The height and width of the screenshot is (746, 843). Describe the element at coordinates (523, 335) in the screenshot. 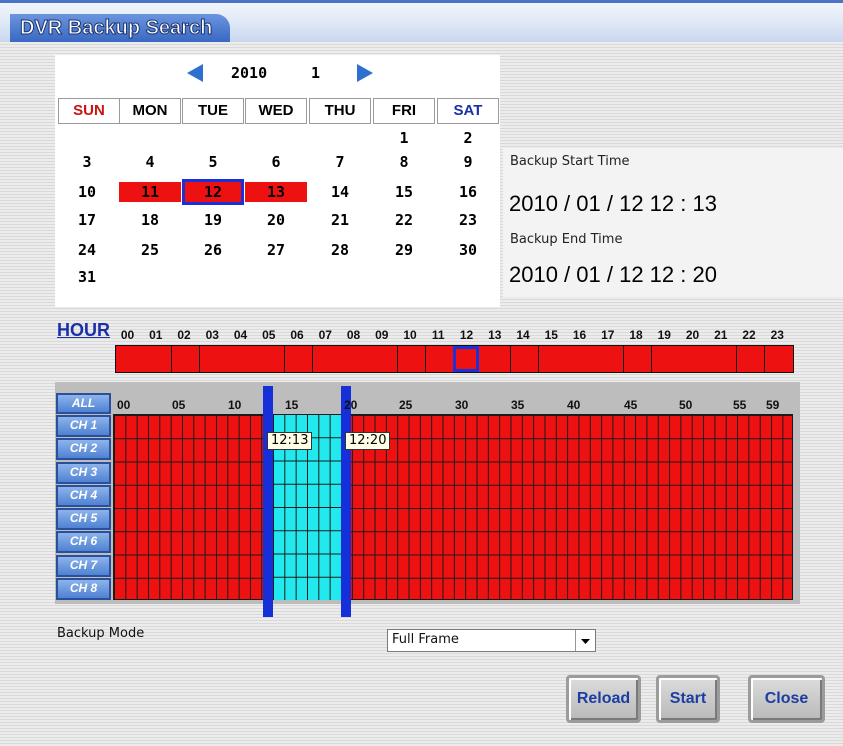

I see `hour-number: 14` at that location.